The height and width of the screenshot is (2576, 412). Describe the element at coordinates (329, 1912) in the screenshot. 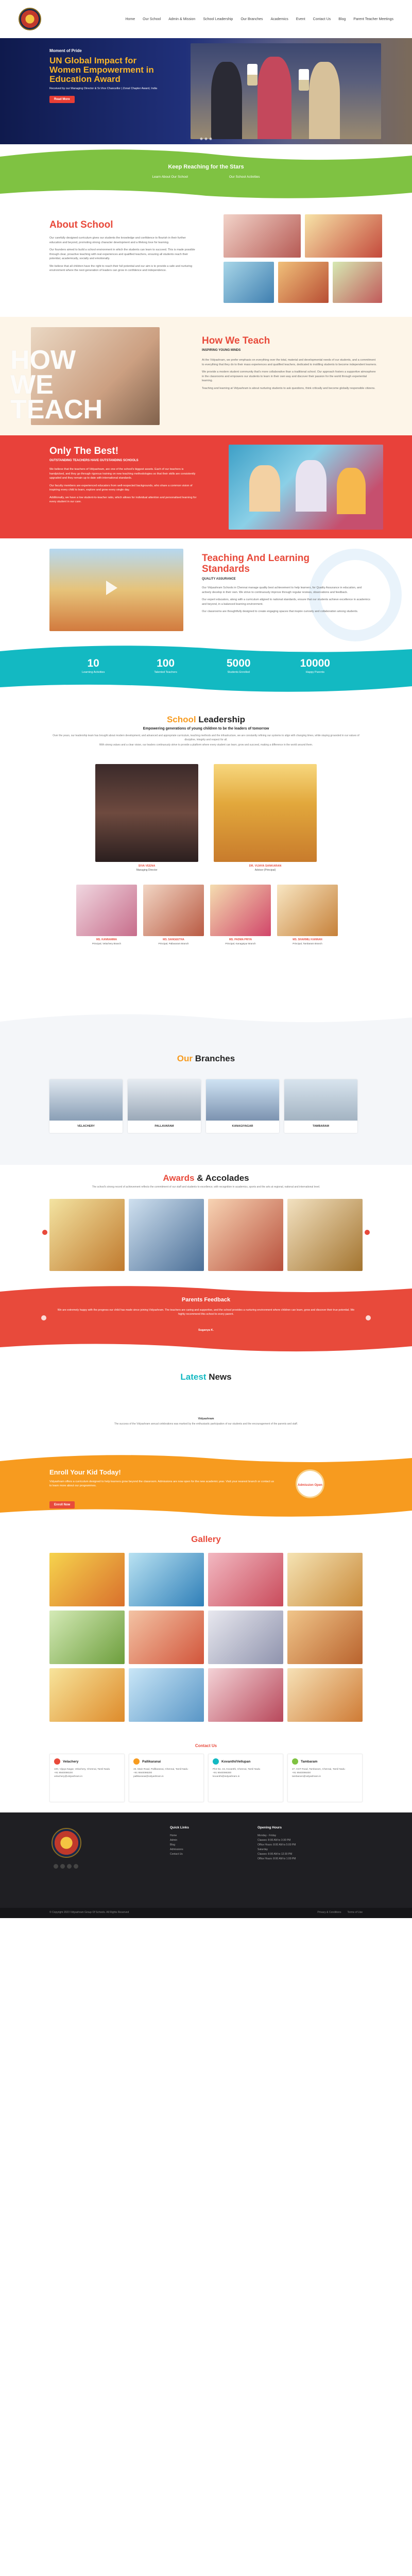

I see `privacy-link: Privacy & Conditions` at that location.